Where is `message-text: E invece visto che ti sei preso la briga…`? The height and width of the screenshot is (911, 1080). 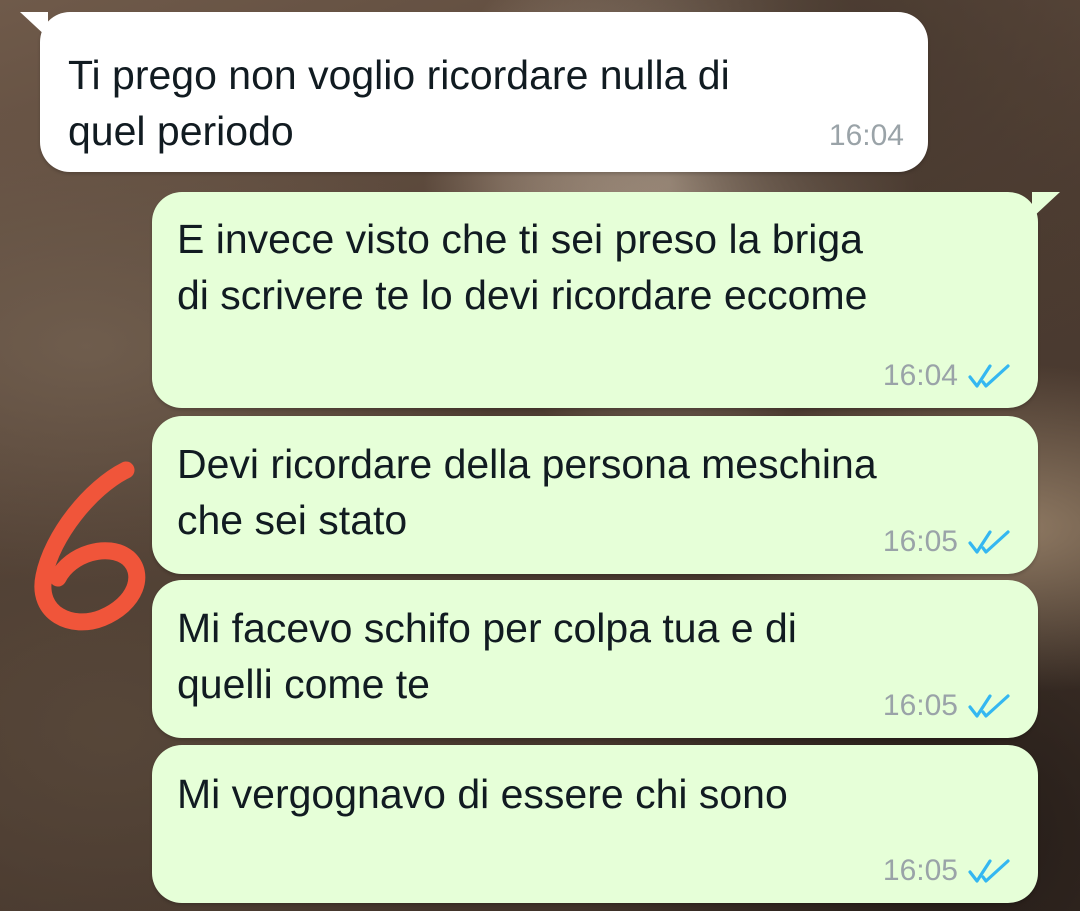 message-text: E invece visto che ti sei preso la briga… is located at coordinates (522, 267).